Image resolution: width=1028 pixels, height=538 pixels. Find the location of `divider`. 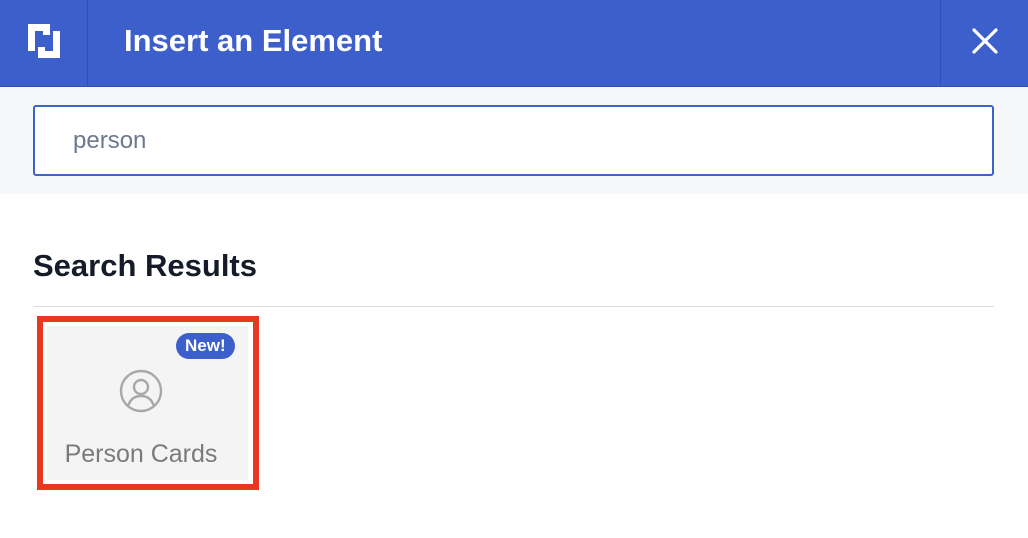

divider is located at coordinates (513, 306).